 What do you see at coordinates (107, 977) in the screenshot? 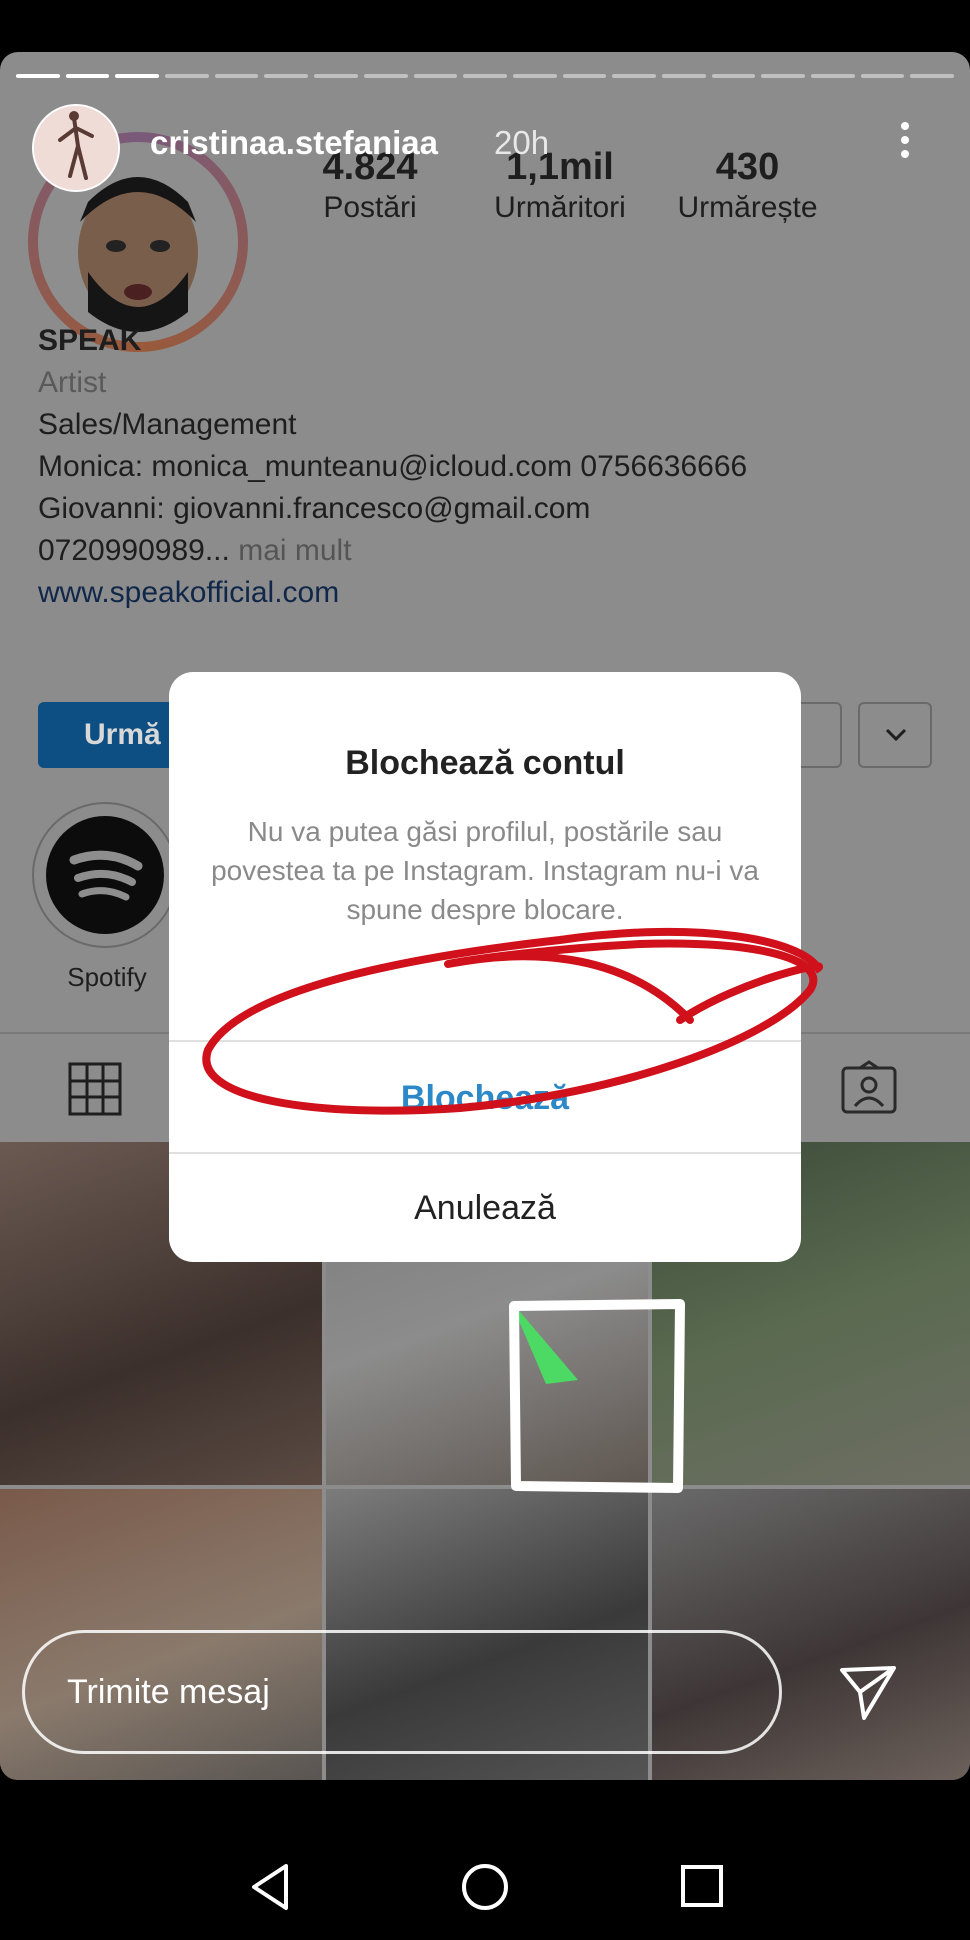
I see `highlight-label: Spotify` at bounding box center [107, 977].